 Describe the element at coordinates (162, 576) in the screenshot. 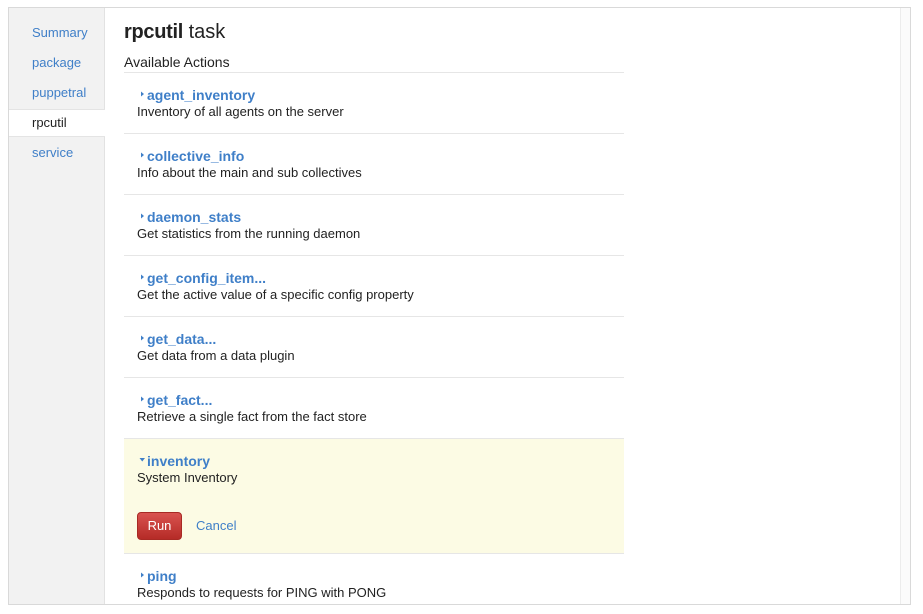

I see `action-name: ping` at that location.